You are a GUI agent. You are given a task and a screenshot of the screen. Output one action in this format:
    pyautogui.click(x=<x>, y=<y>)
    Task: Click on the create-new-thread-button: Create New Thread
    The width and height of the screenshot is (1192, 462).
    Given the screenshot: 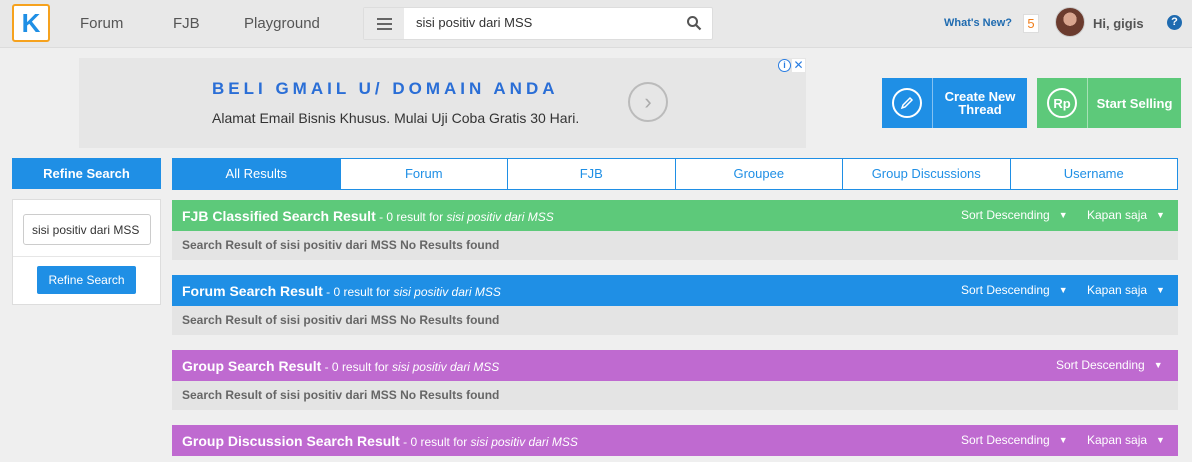 What is the action you would take?
    pyautogui.click(x=954, y=103)
    